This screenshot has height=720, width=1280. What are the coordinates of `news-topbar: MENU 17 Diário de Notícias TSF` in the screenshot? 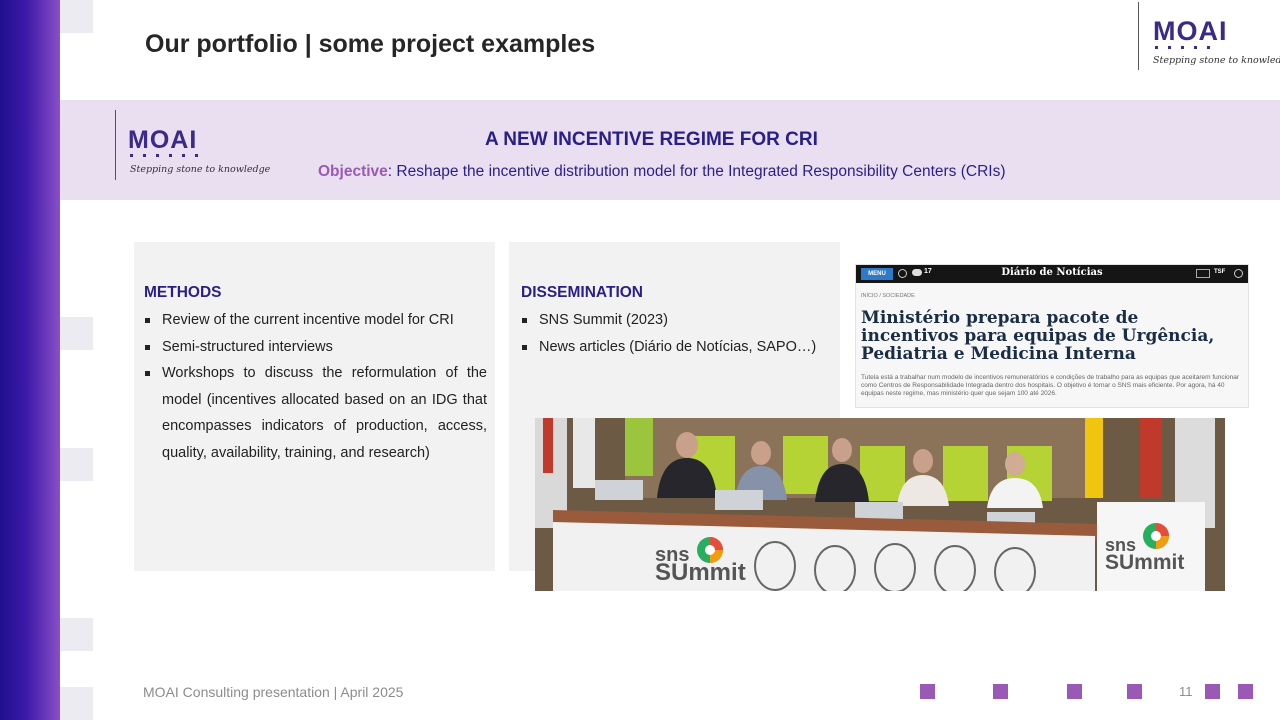 It's located at (1052, 274).